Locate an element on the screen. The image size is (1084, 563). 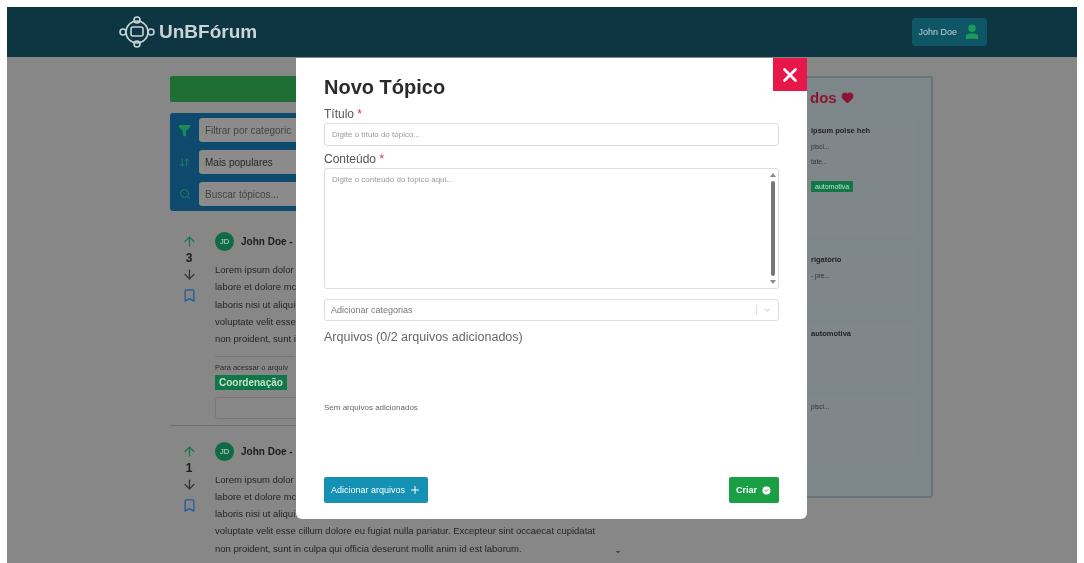
sort-icon is located at coordinates (184, 162).